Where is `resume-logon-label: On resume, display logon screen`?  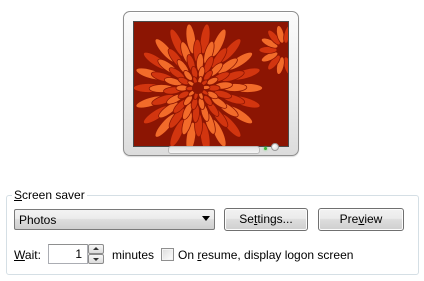 resume-logon-label: On resume, display logon screen is located at coordinates (265, 255).